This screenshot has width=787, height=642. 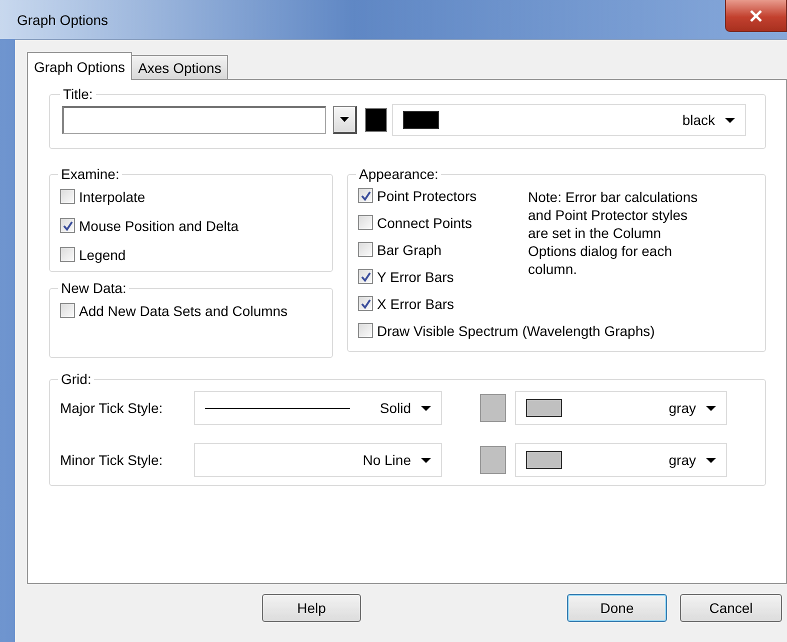 What do you see at coordinates (103, 196) in the screenshot?
I see `checkbox: Interpolate` at bounding box center [103, 196].